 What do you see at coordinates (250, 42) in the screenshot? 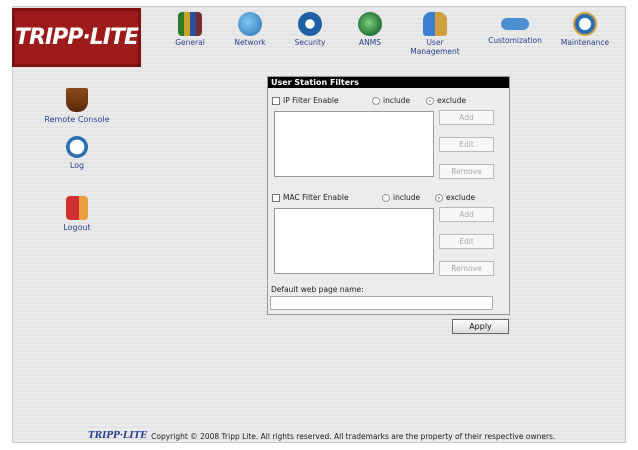
I see `nav-network-label: Network` at bounding box center [250, 42].